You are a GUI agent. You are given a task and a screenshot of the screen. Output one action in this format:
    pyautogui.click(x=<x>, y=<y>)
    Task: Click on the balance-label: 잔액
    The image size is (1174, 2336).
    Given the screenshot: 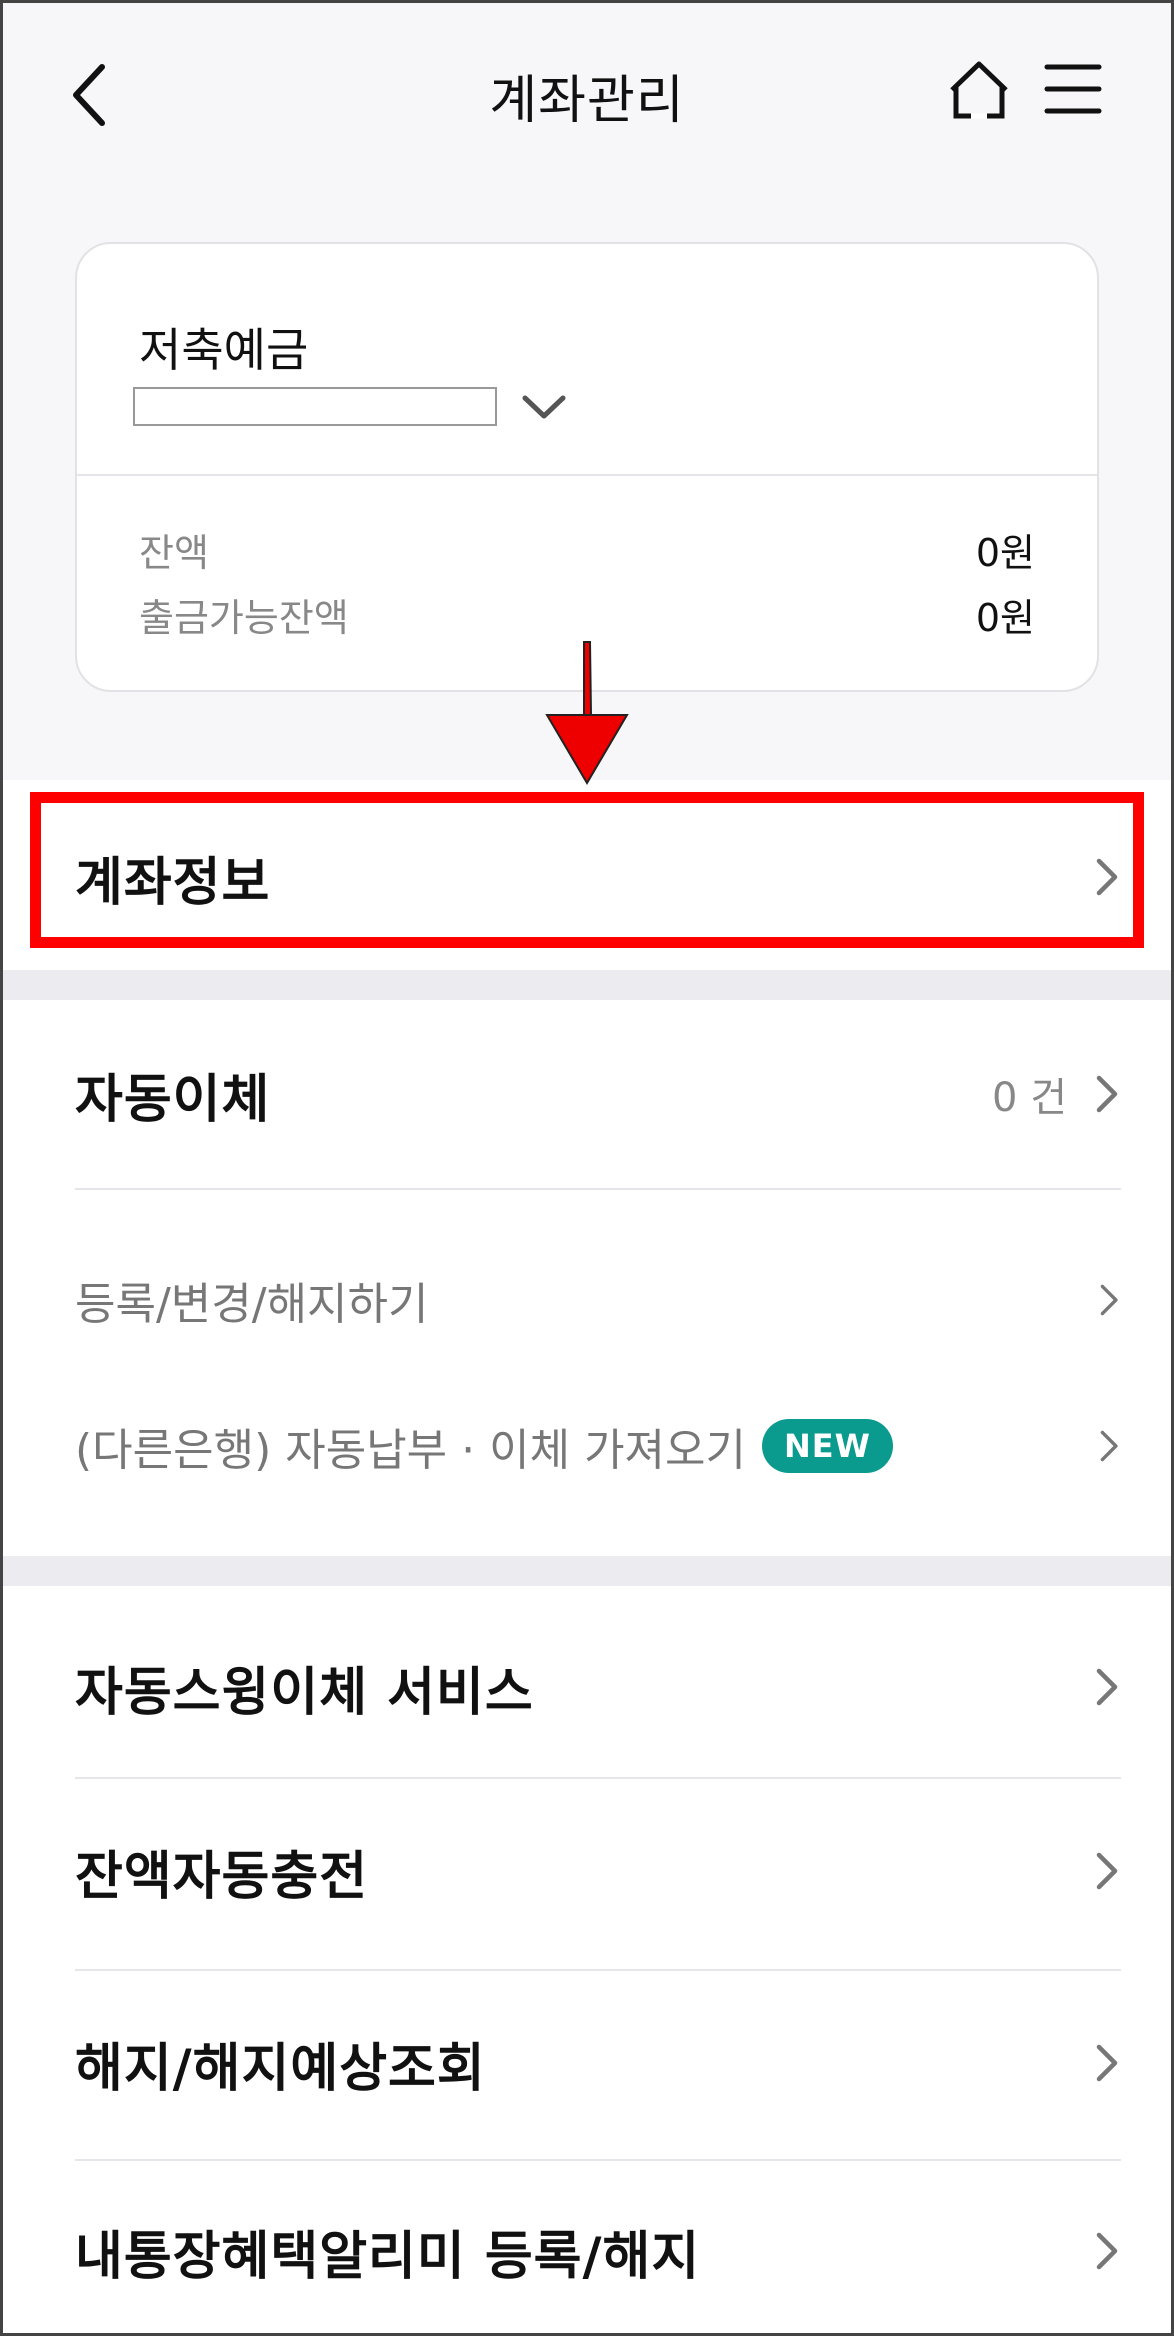 What is the action you would take?
    pyautogui.click(x=174, y=553)
    